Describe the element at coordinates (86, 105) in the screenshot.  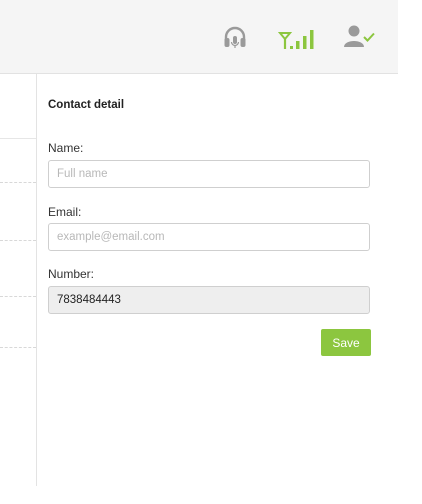
I see `panel-title: Contact detail` at that location.